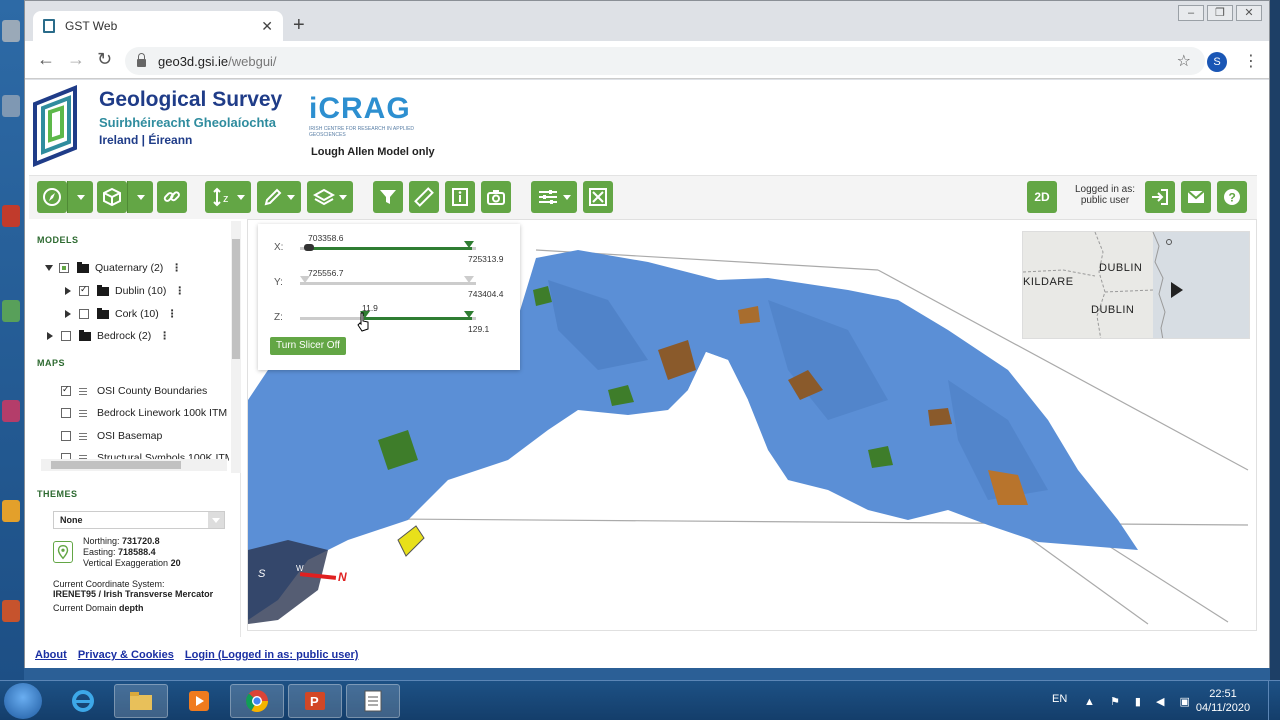 This screenshot has width=1280, height=720. I want to click on login-link: Login (Logged in as: public user), so click(272, 655).